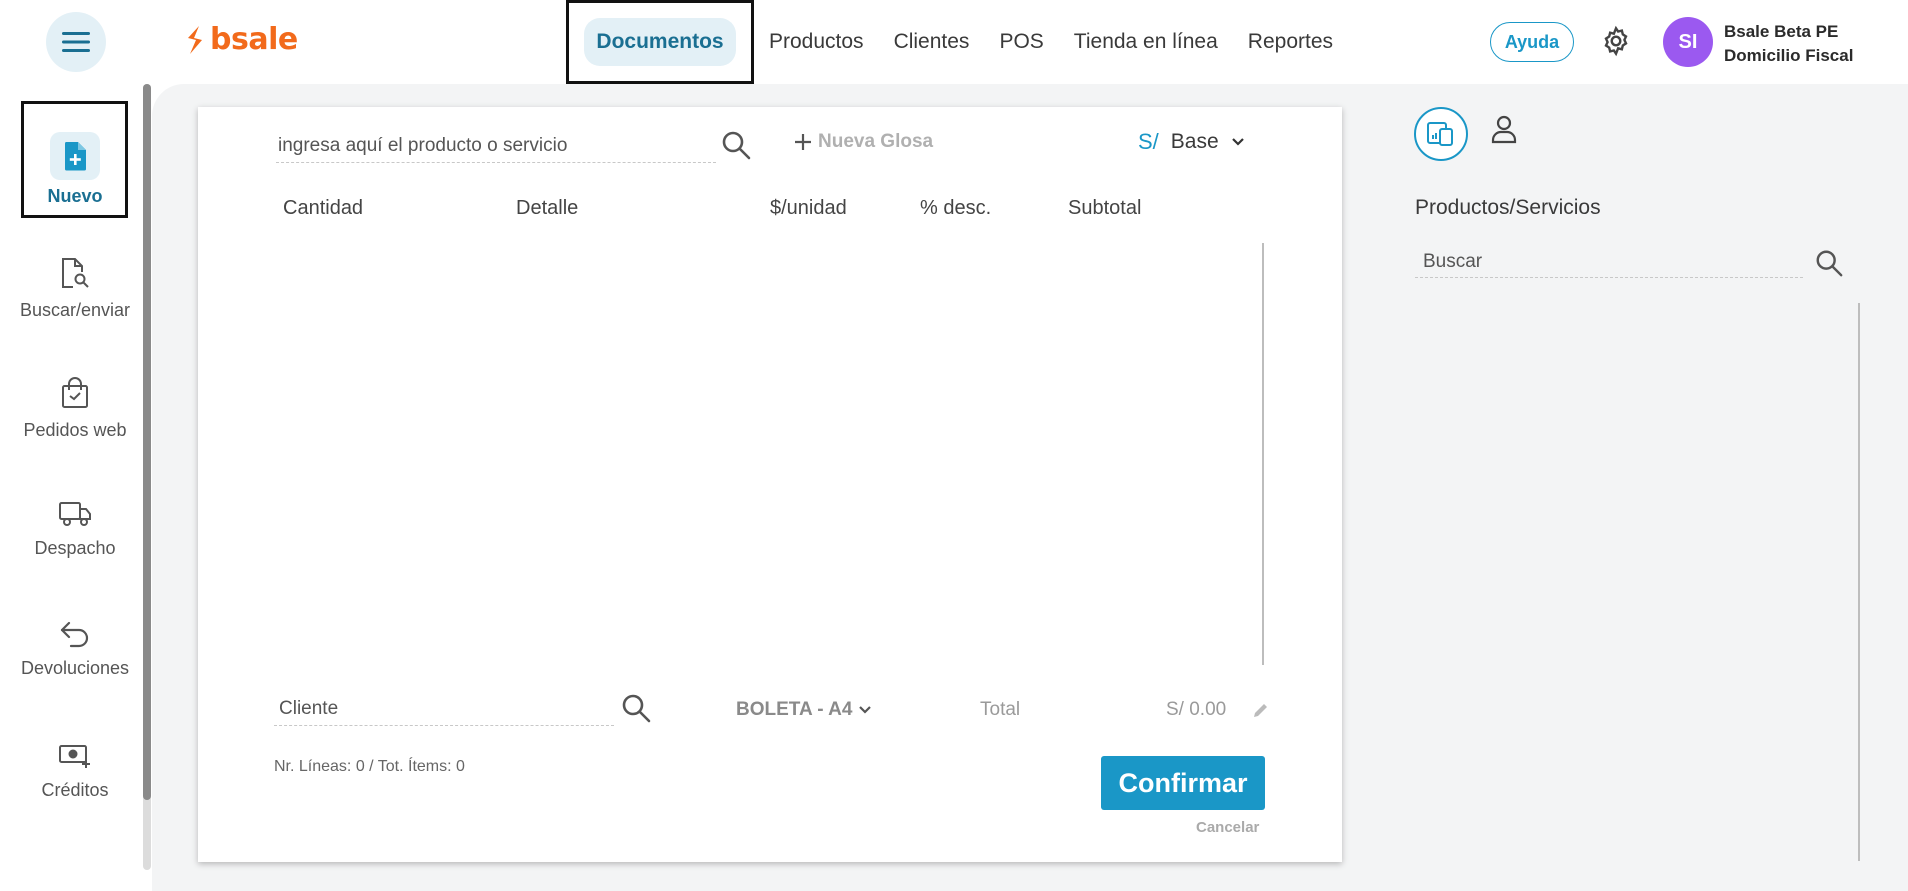  What do you see at coordinates (75, 430) in the screenshot?
I see `sidebar-item-label: Pedidos web` at bounding box center [75, 430].